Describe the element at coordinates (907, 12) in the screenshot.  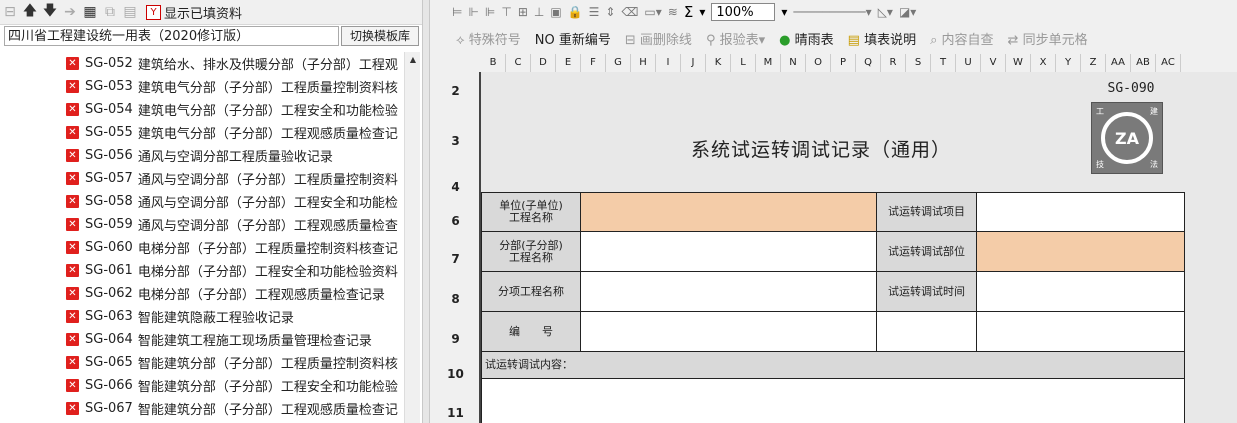
I see `fill-icon: ◪▾` at that location.